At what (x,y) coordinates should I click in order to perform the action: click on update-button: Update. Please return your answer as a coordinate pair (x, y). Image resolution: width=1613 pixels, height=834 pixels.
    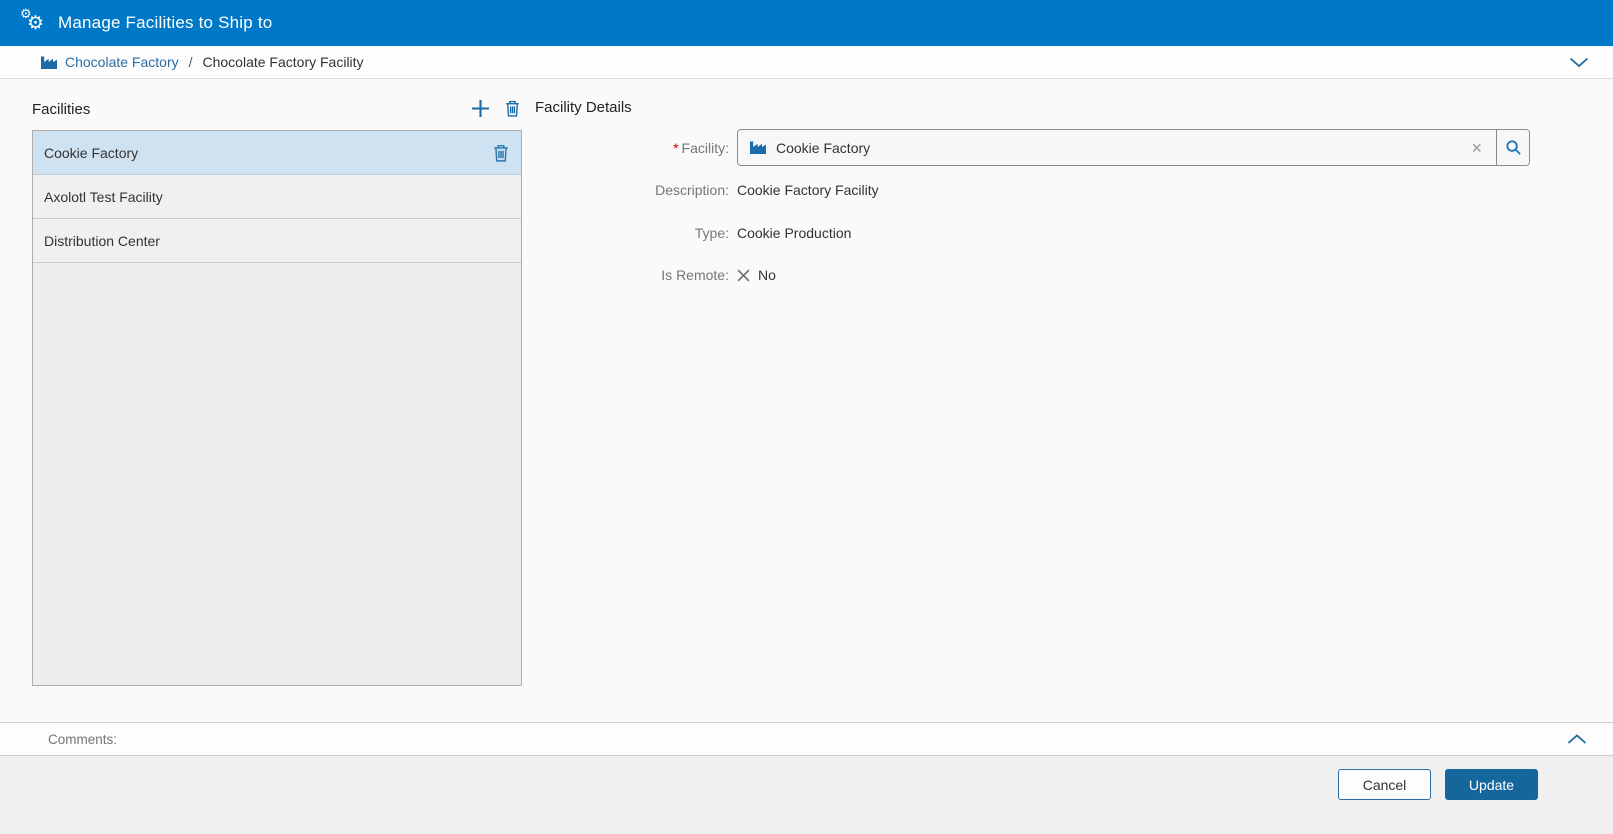
    Looking at the image, I should click on (1491, 784).